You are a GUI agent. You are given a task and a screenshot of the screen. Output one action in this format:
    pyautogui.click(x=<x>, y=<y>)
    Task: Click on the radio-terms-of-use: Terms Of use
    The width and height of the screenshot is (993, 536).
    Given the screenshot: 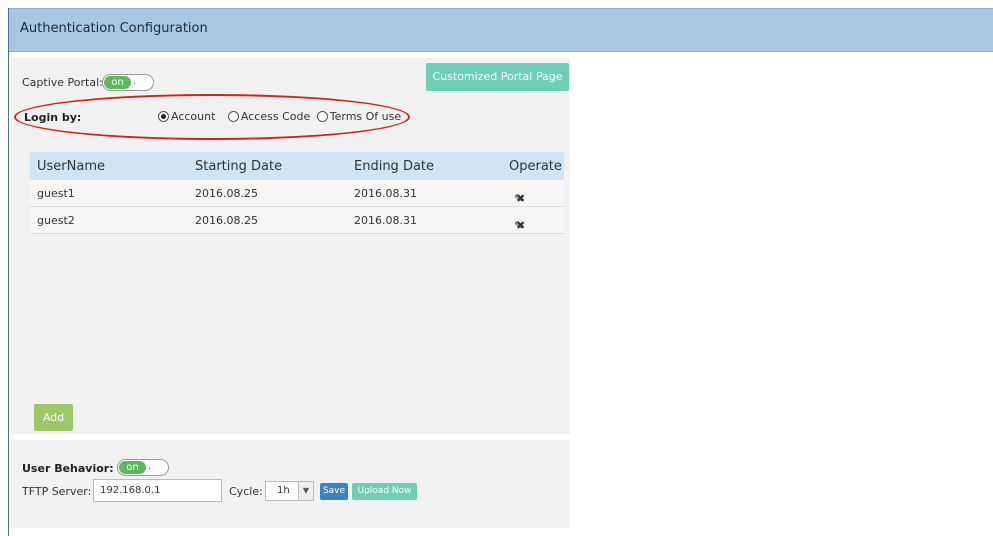 What is the action you would take?
    pyautogui.click(x=359, y=116)
    